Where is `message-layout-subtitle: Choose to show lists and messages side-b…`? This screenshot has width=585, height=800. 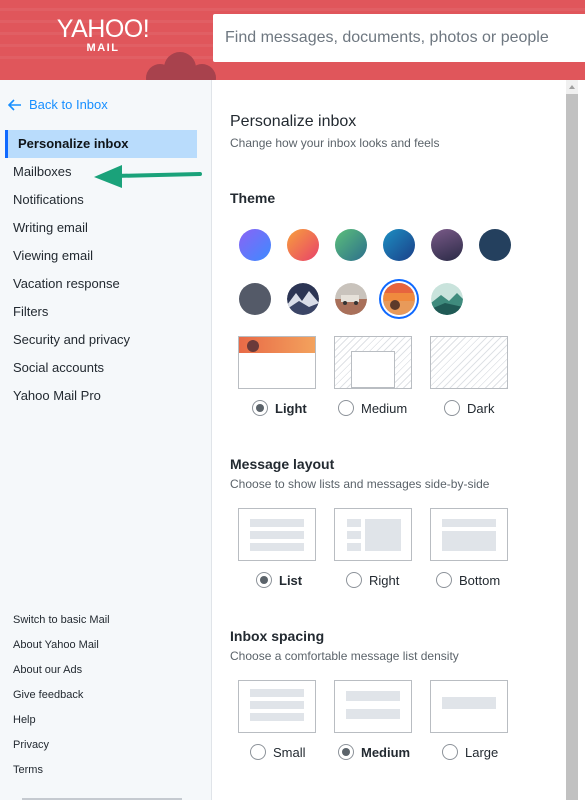 message-layout-subtitle: Choose to show lists and messages side-b… is located at coordinates (360, 484).